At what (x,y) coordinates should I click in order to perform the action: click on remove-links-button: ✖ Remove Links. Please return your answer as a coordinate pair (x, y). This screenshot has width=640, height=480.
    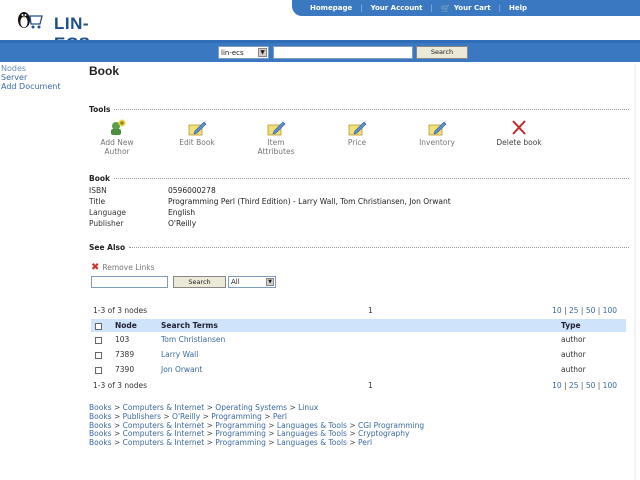
    Looking at the image, I should click on (122, 267).